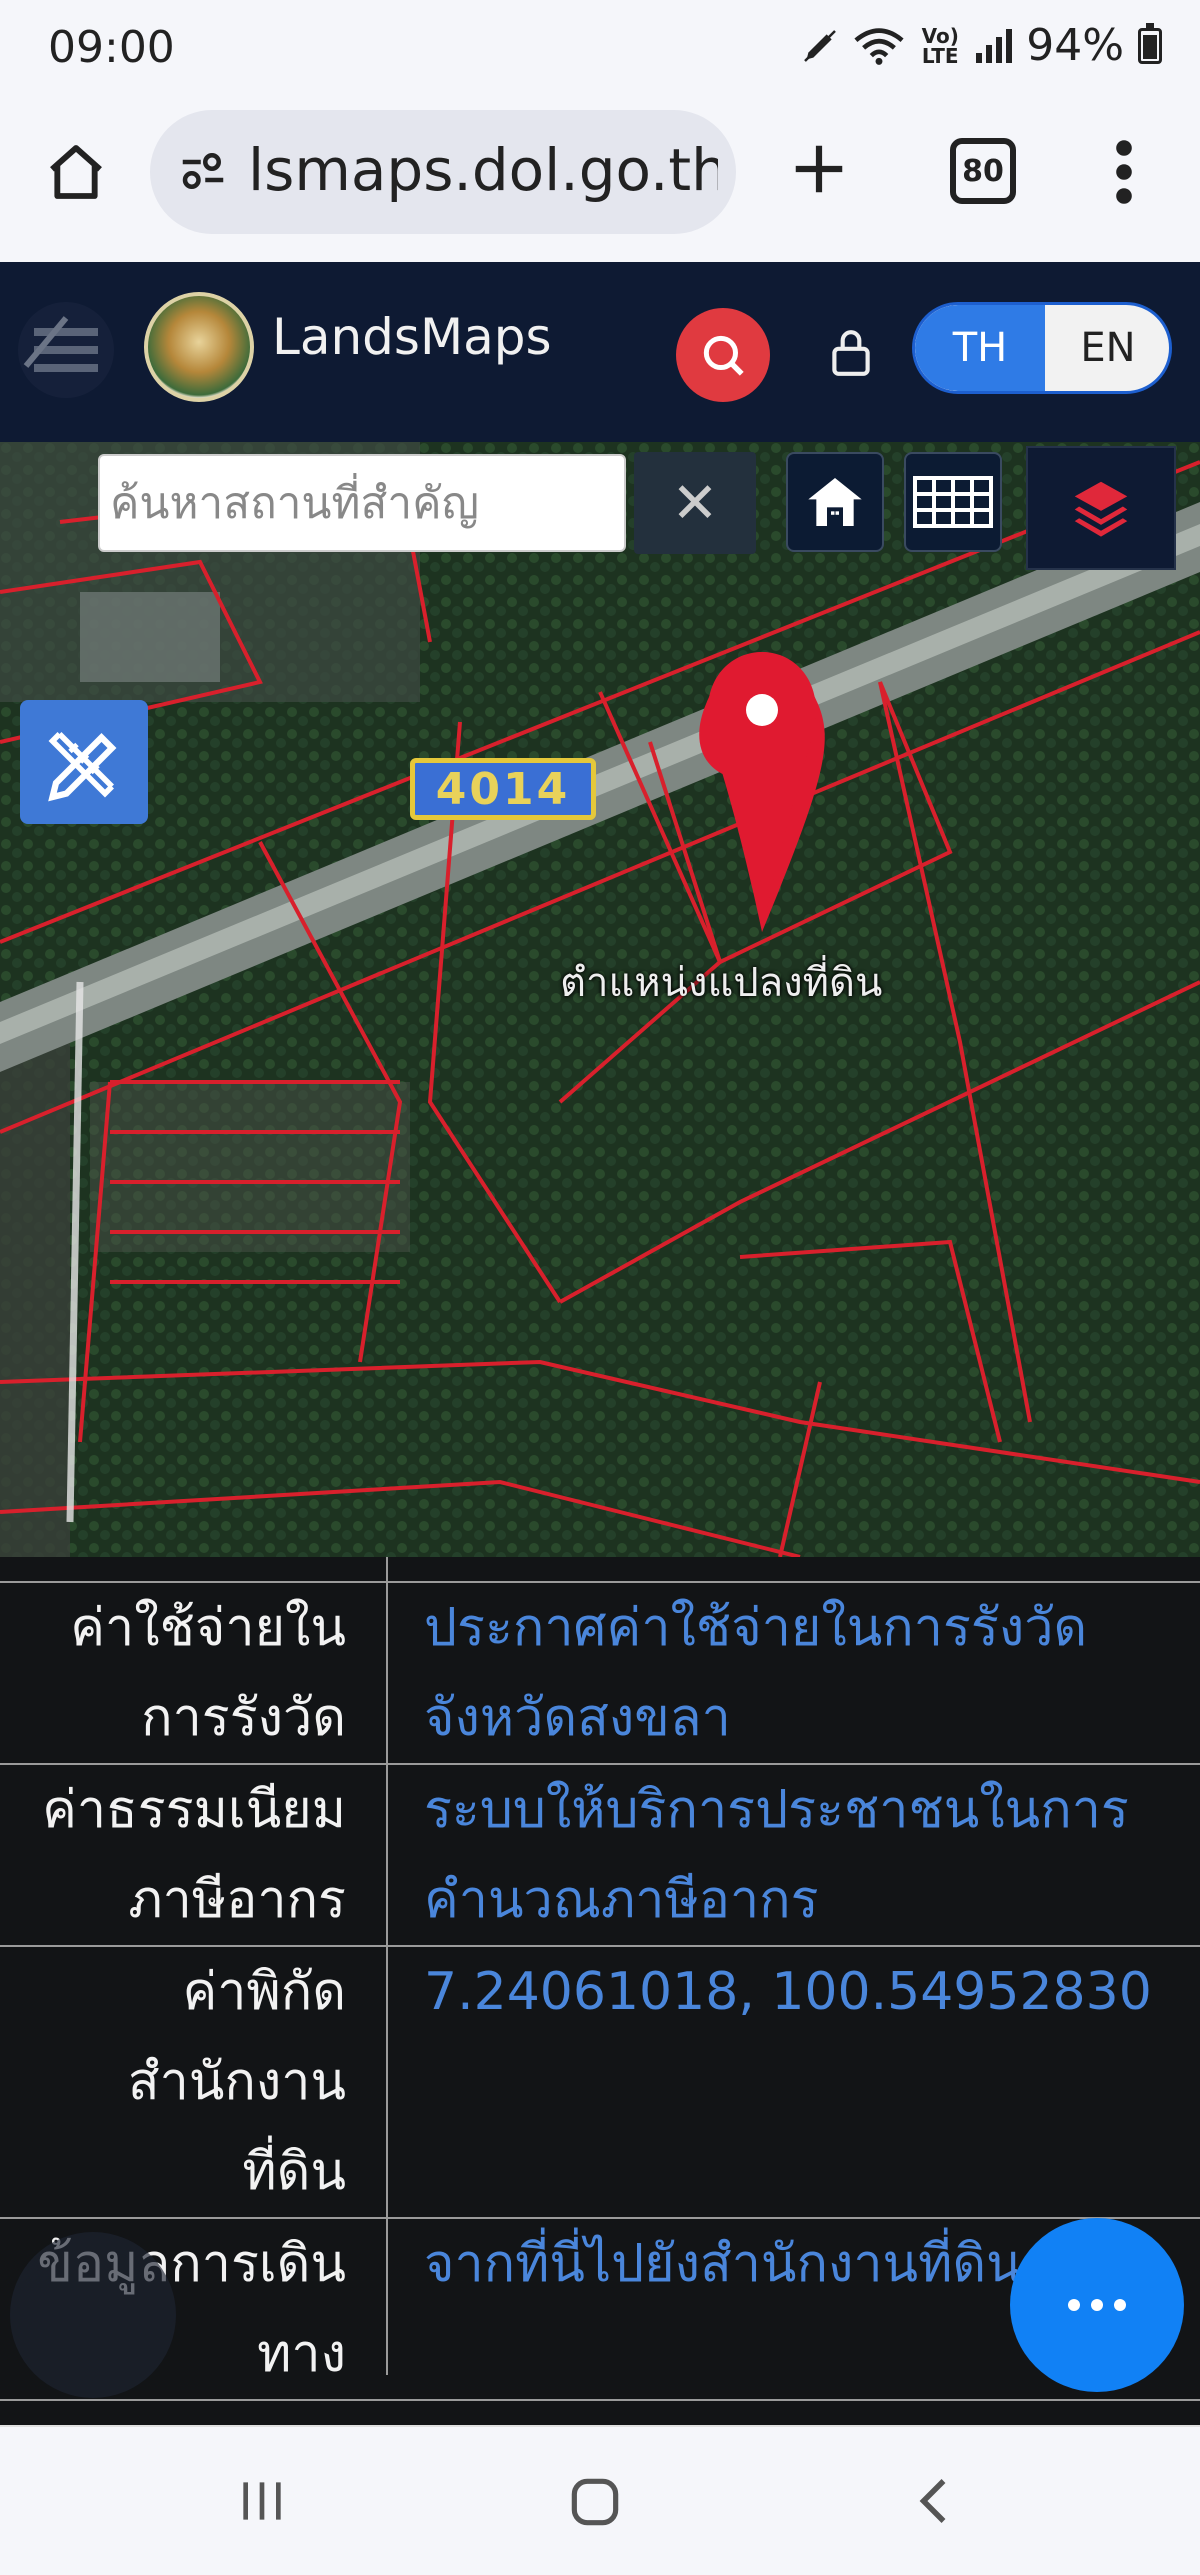 The image size is (1200, 2575). What do you see at coordinates (483, 170) in the screenshot?
I see `url-text: lsmaps.dol.go.th` at bounding box center [483, 170].